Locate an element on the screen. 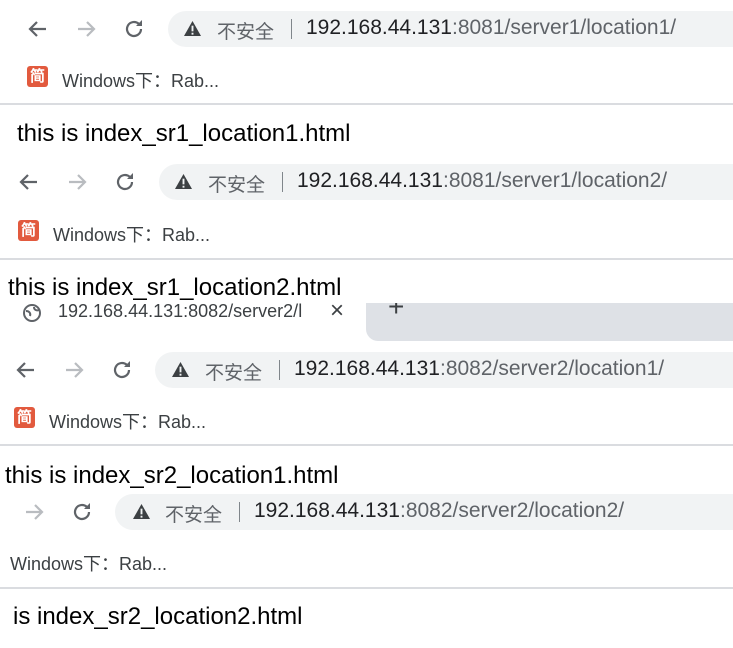  globe-icon is located at coordinates (32, 313).